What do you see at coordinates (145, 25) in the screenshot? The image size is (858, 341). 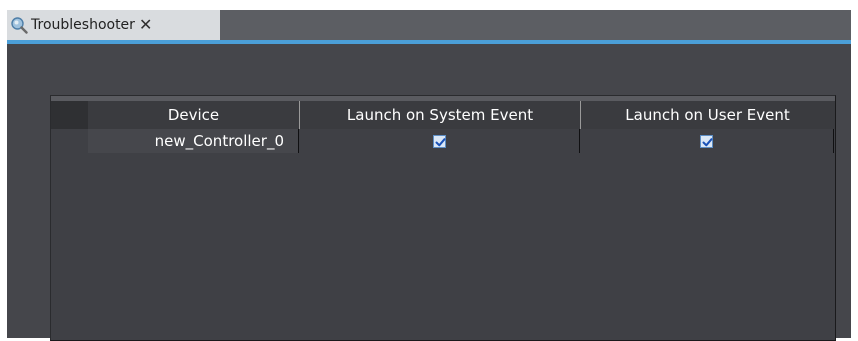 I see `close-icon: ✕` at bounding box center [145, 25].